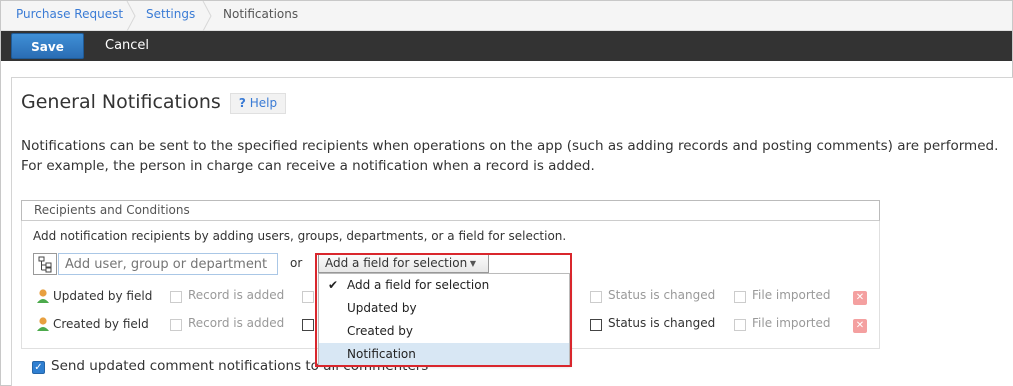 This screenshot has height=386, width=1013. I want to click on save-button: Save, so click(47, 46).